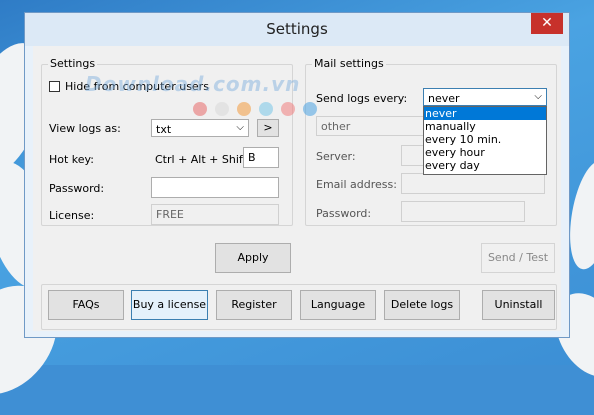 Image resolution: width=594 pixels, height=415 pixels. What do you see at coordinates (338, 305) in the screenshot?
I see `language-button: Language` at bounding box center [338, 305].